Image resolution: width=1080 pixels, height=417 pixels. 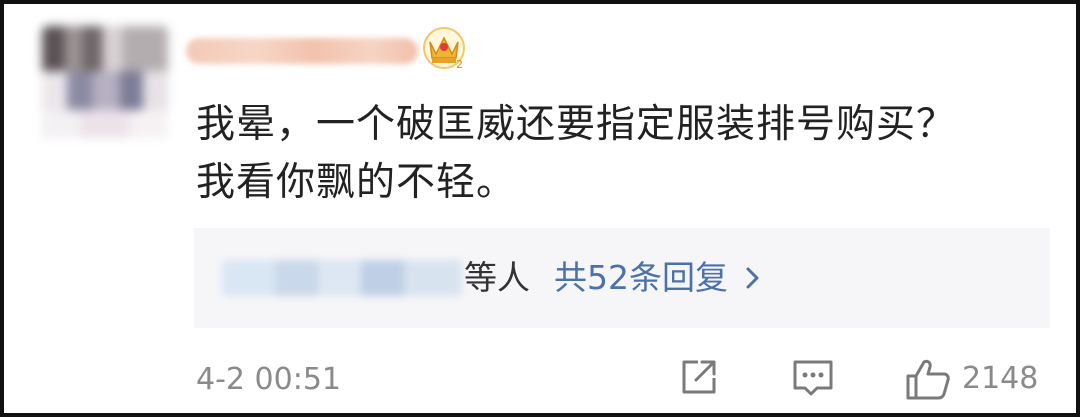 I want to click on username-blurred, so click(x=302, y=51).